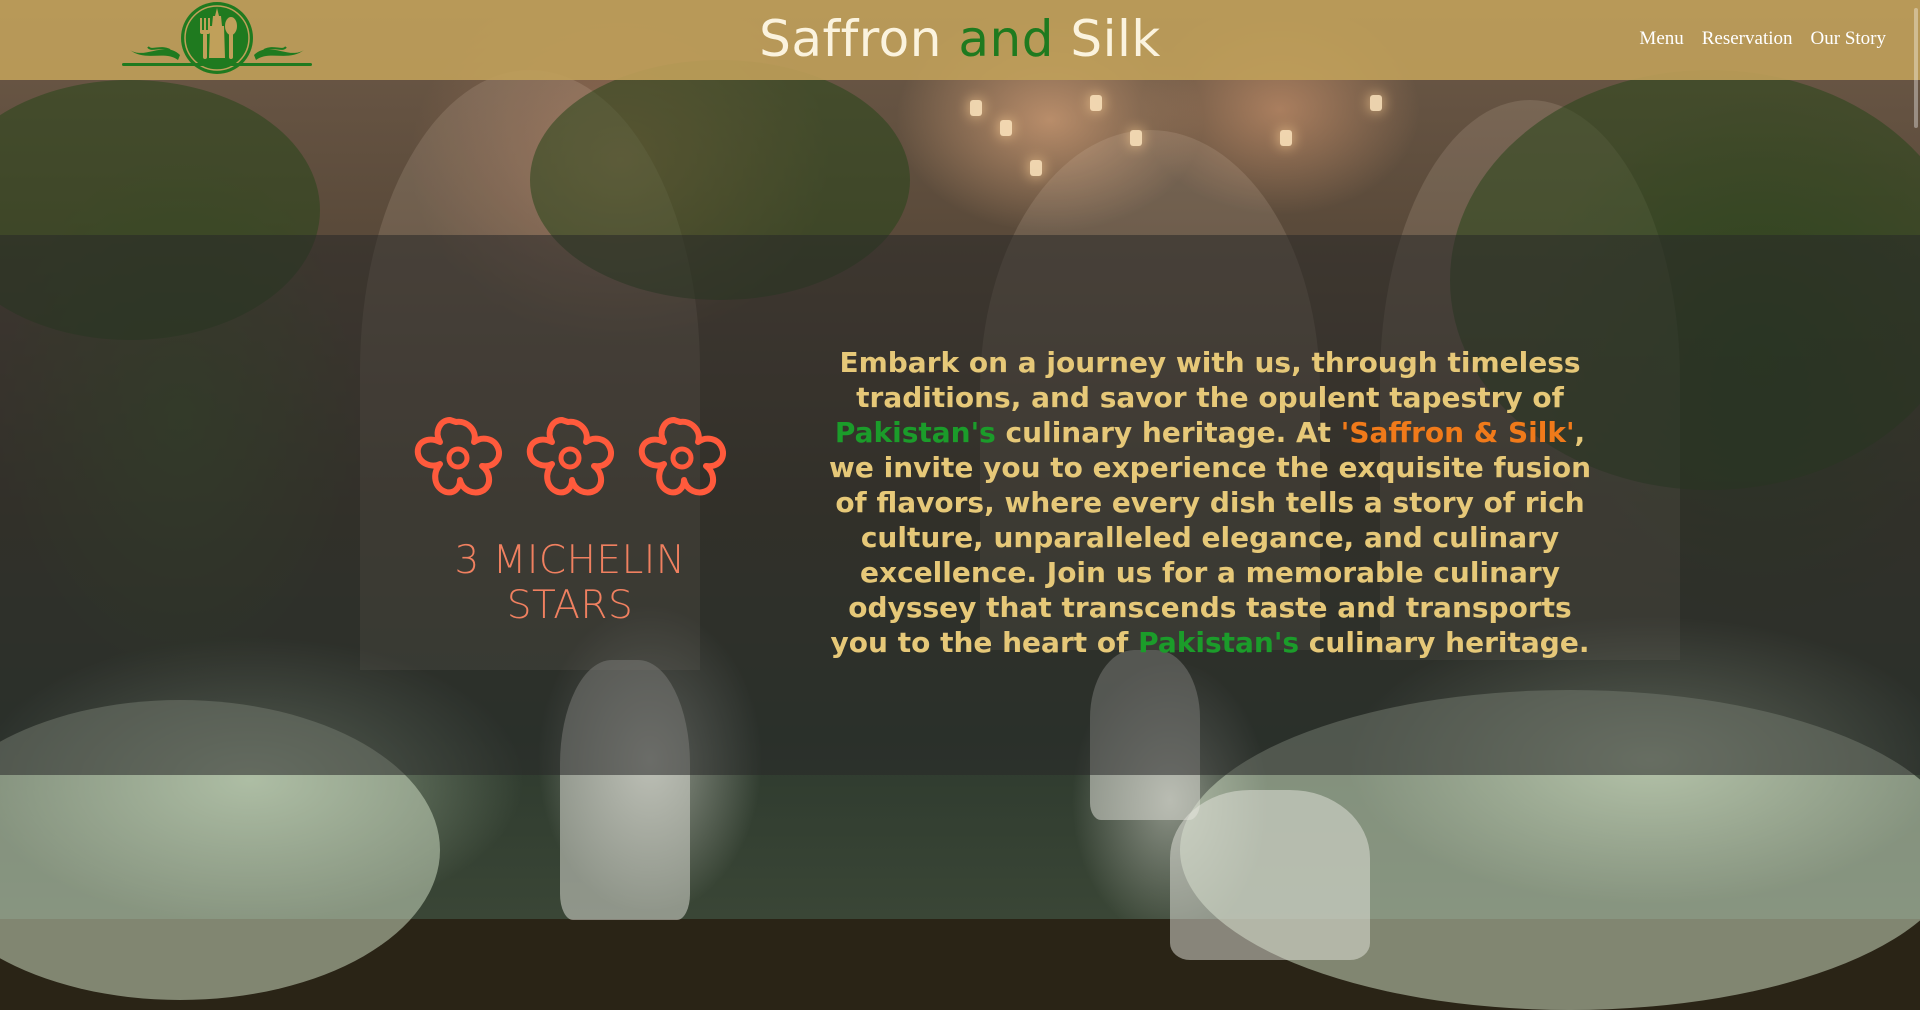 Image resolution: width=1920 pixels, height=1010 pixels. I want to click on intro-text: culinary heritage., so click(1444, 642).